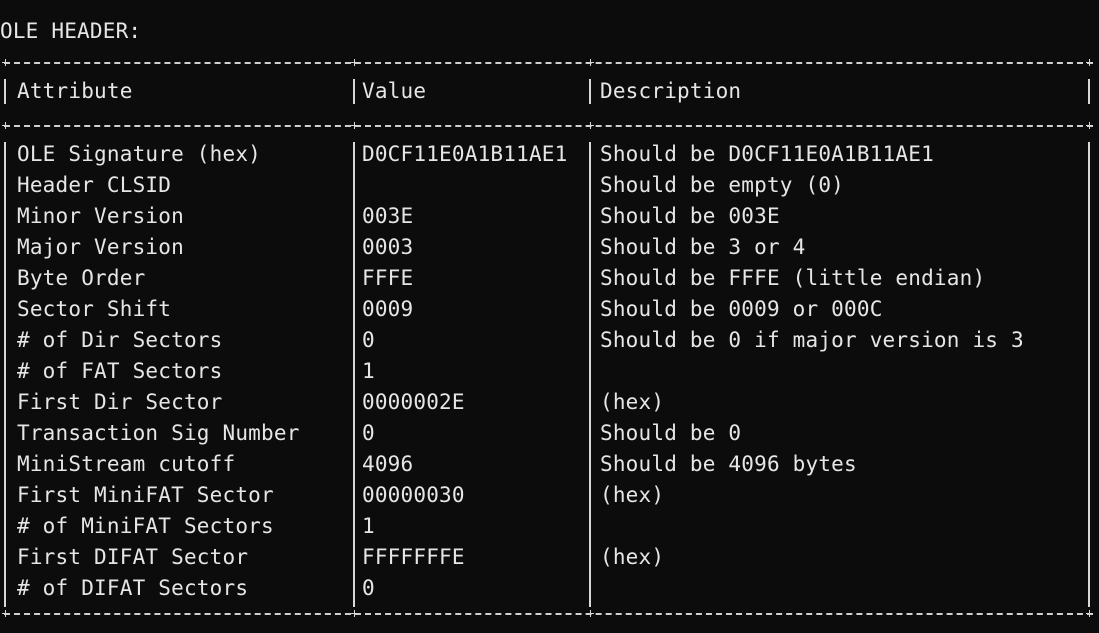 The height and width of the screenshot is (633, 1099). Describe the element at coordinates (671, 433) in the screenshot. I see `cell-description: Should be 0` at that location.